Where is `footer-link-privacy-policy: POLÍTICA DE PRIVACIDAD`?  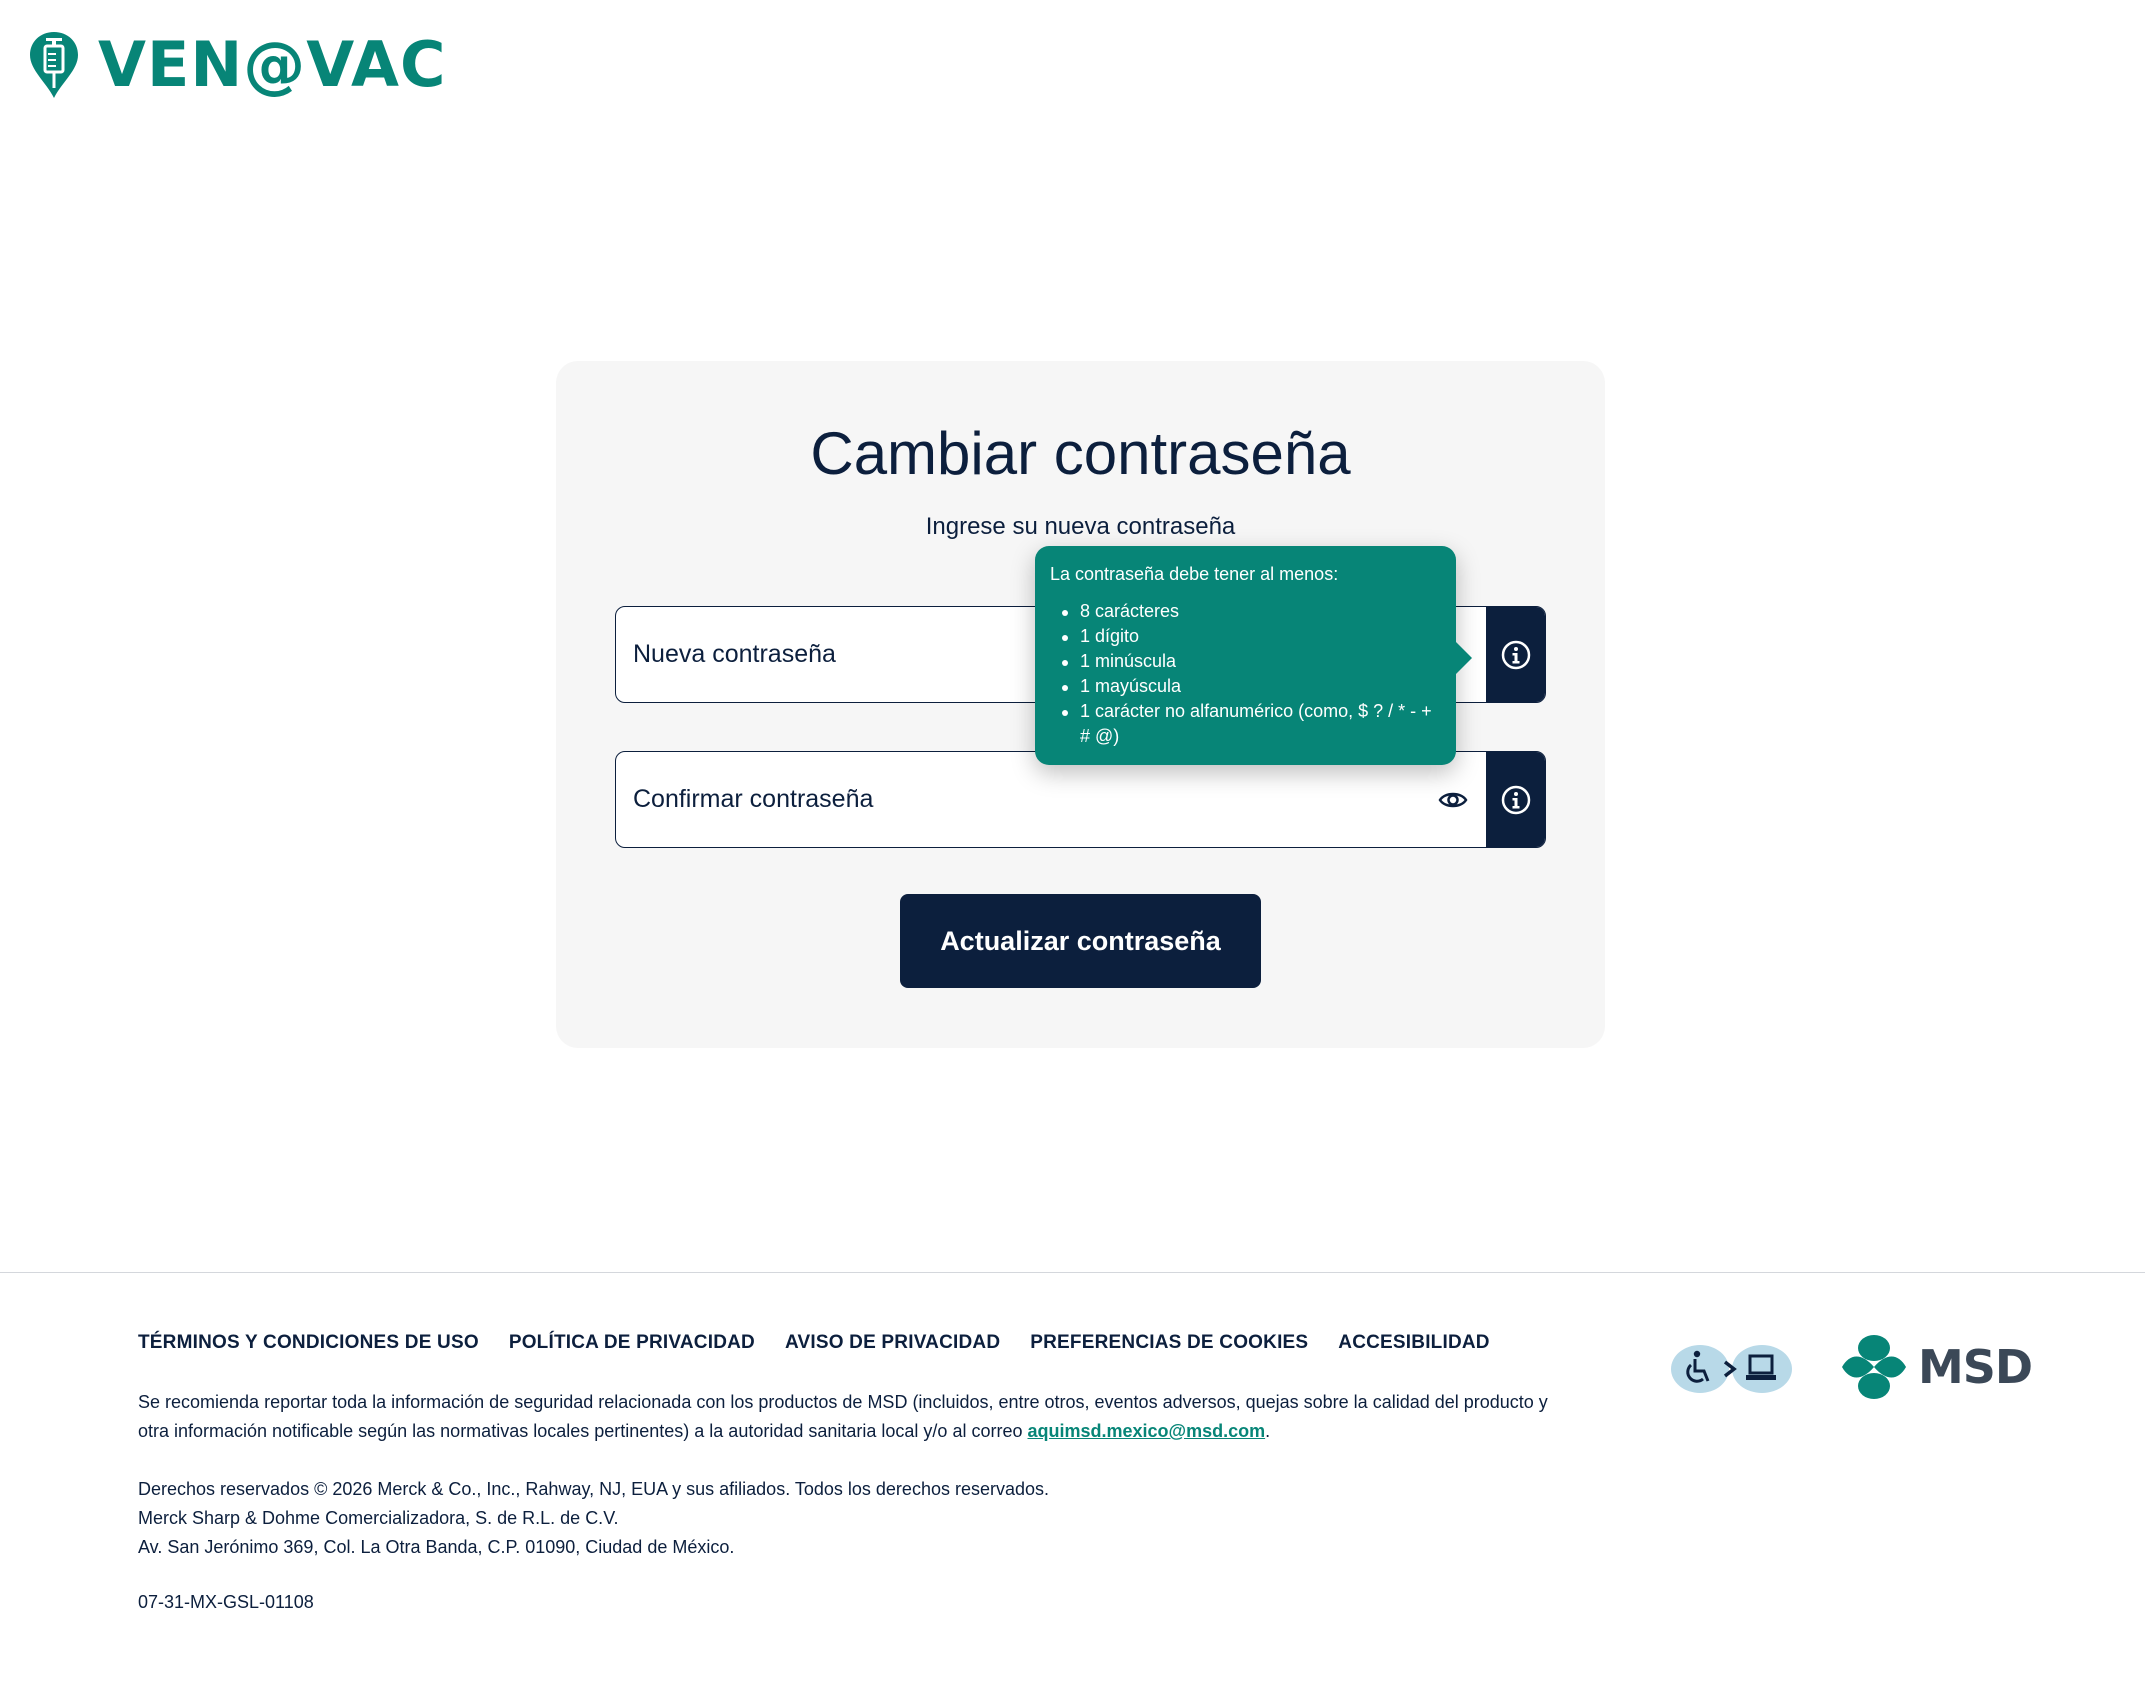 footer-link-privacy-policy: POLÍTICA DE PRIVACIDAD is located at coordinates (632, 1343).